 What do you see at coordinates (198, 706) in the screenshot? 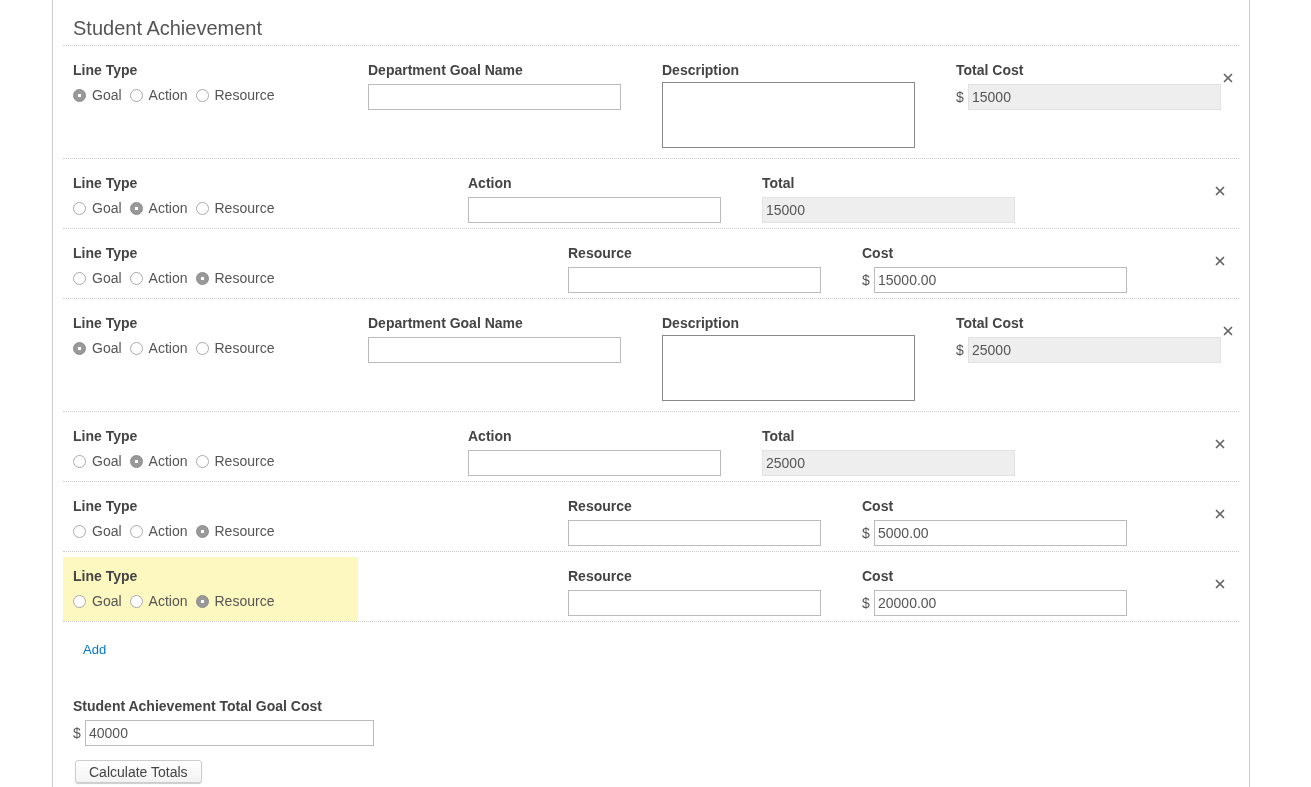
I see `field-label: Student Achievement Total Goal Cost` at bounding box center [198, 706].